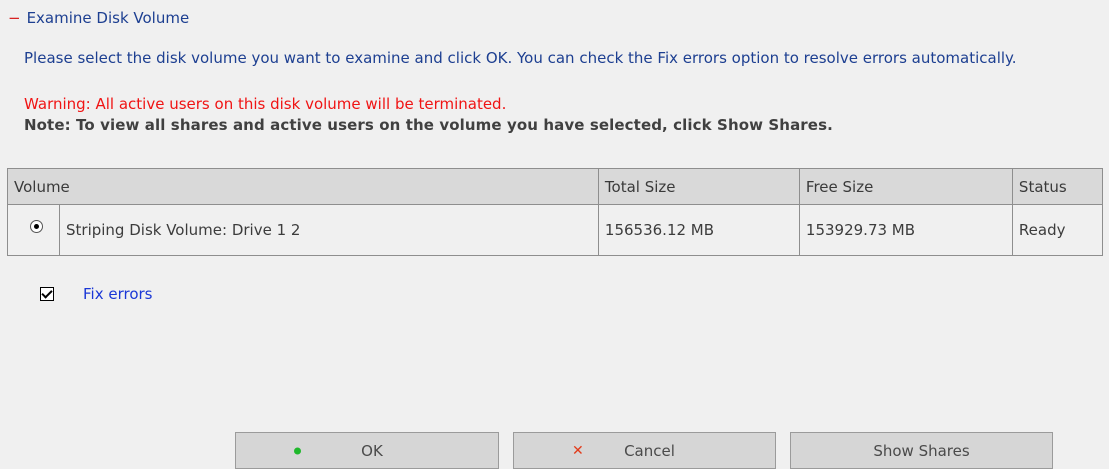 The image size is (1109, 469). I want to click on volume-radio-button, so click(36, 226).